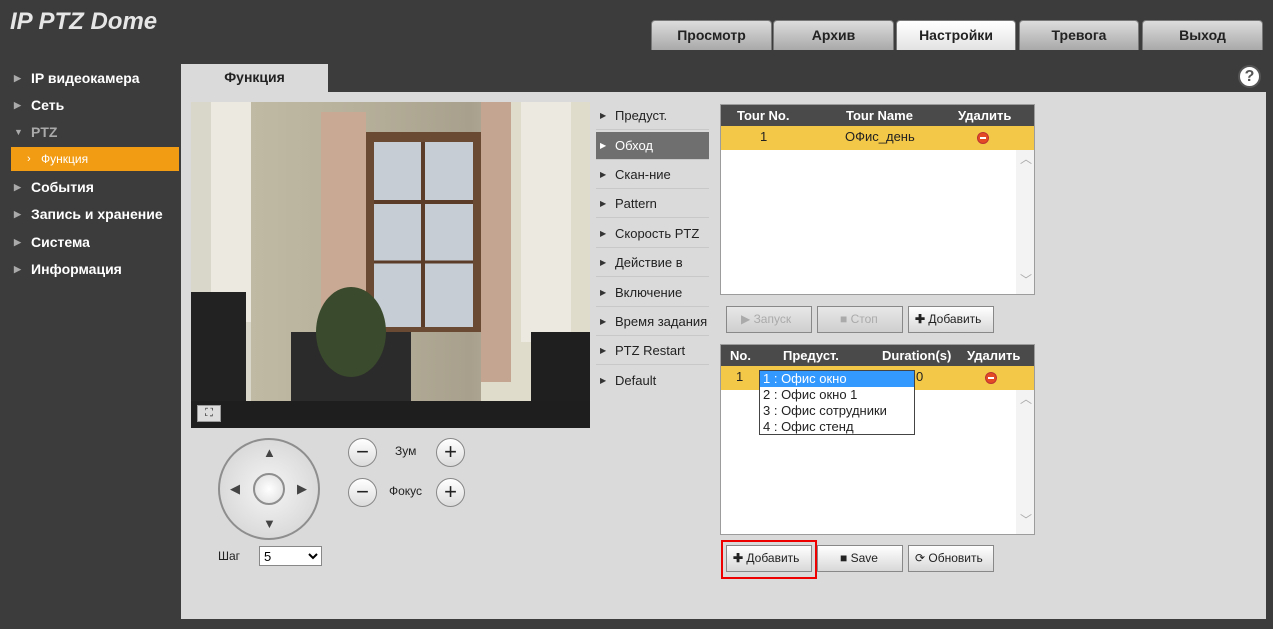 Image resolution: width=1273 pixels, height=629 pixels. What do you see at coordinates (1025, 222) in the screenshot?
I see `tour-scrollbar: ︿ ﹀` at bounding box center [1025, 222].